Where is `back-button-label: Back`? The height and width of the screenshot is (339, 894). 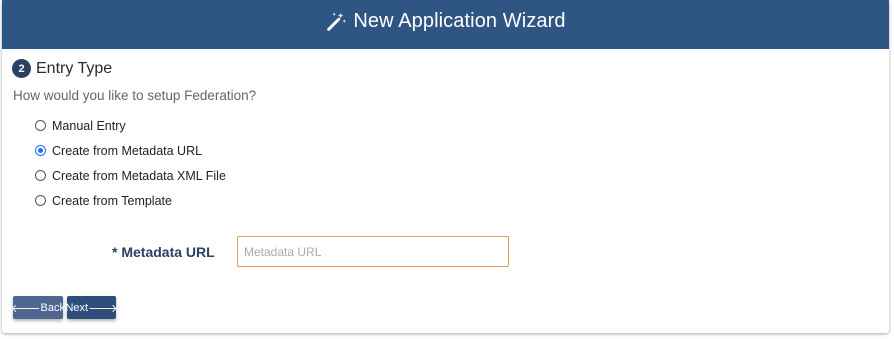 back-button-label: Back is located at coordinates (52, 307).